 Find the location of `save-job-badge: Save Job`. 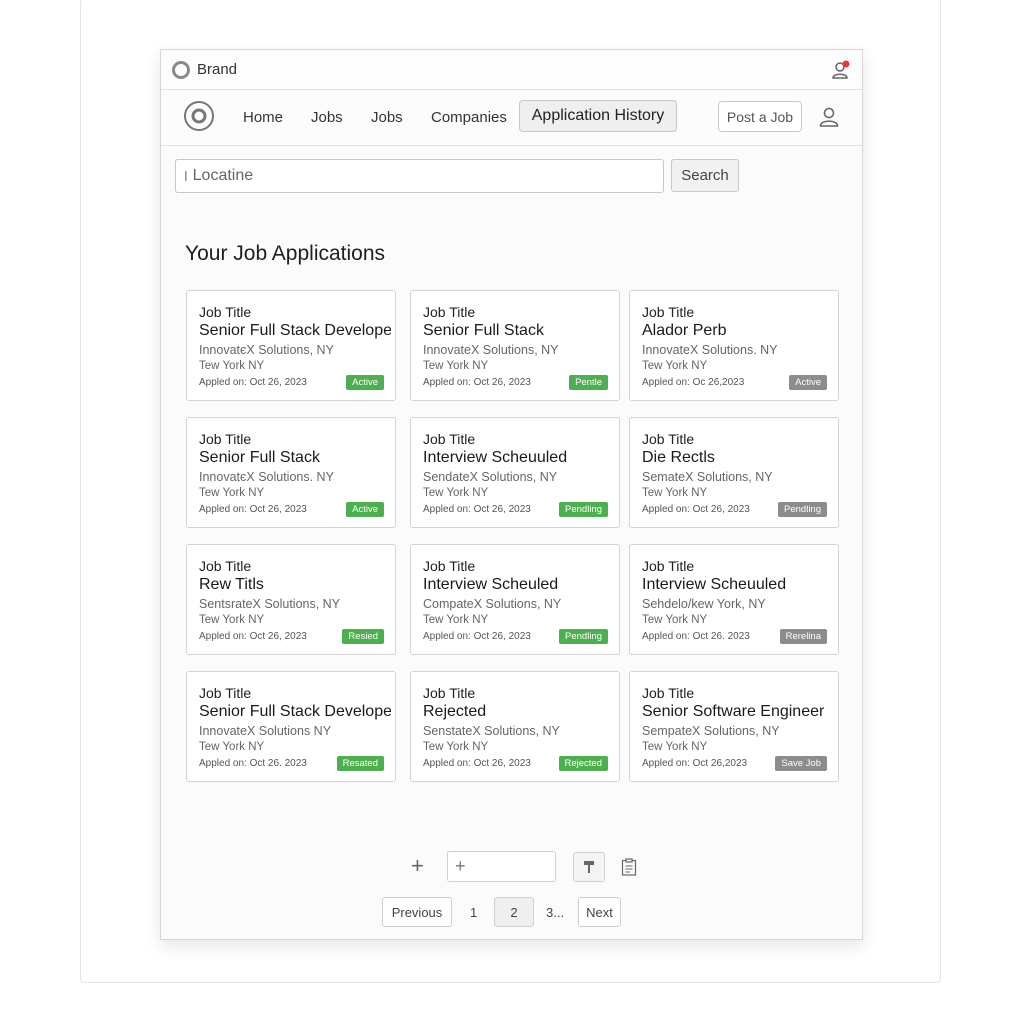

save-job-badge: Save Job is located at coordinates (801, 763).